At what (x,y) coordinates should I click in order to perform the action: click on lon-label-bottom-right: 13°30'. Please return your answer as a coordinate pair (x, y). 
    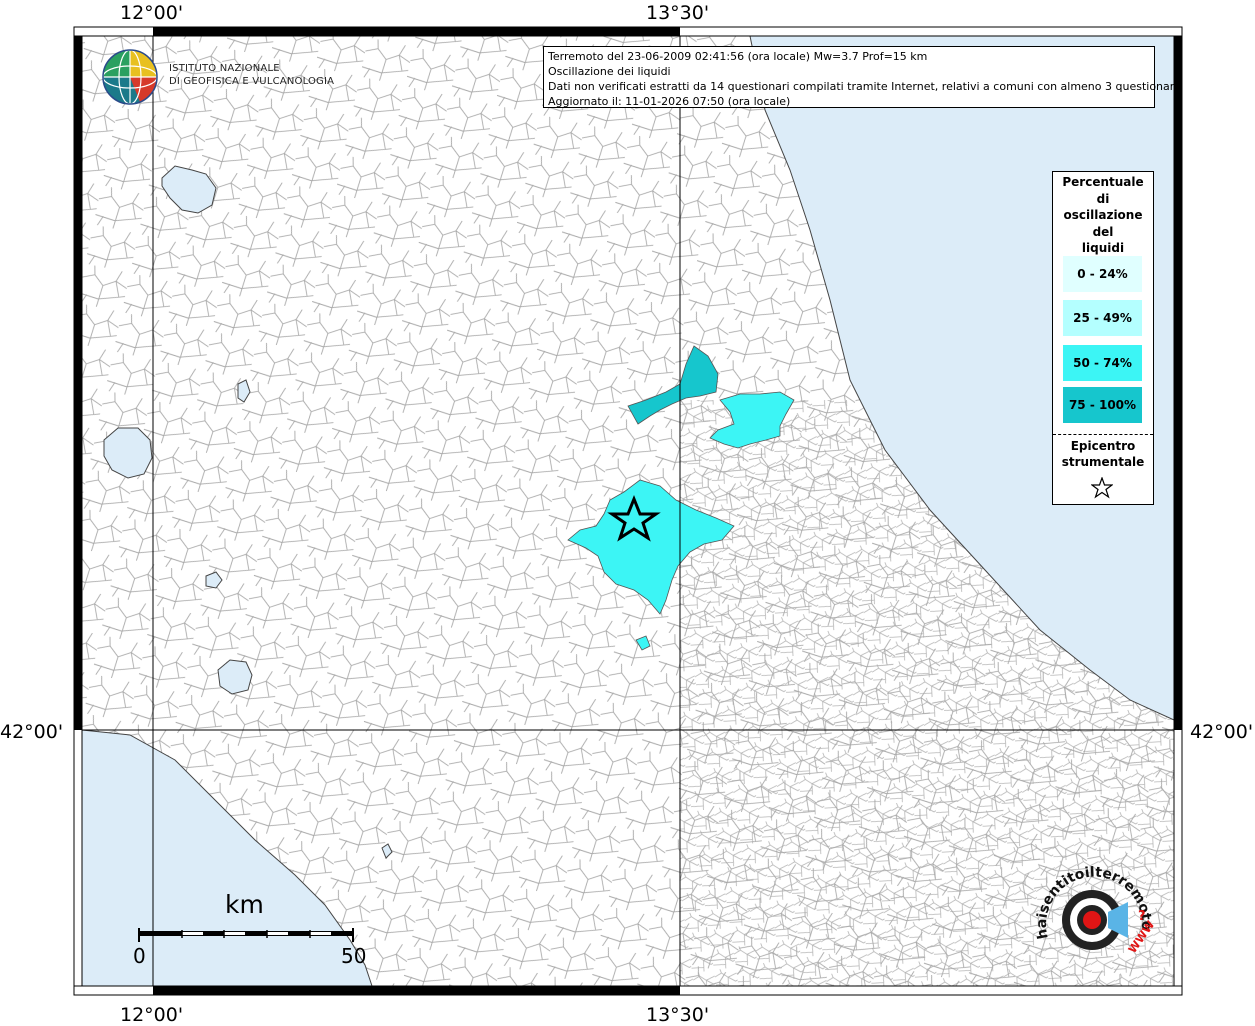
    Looking at the image, I should click on (678, 1015).